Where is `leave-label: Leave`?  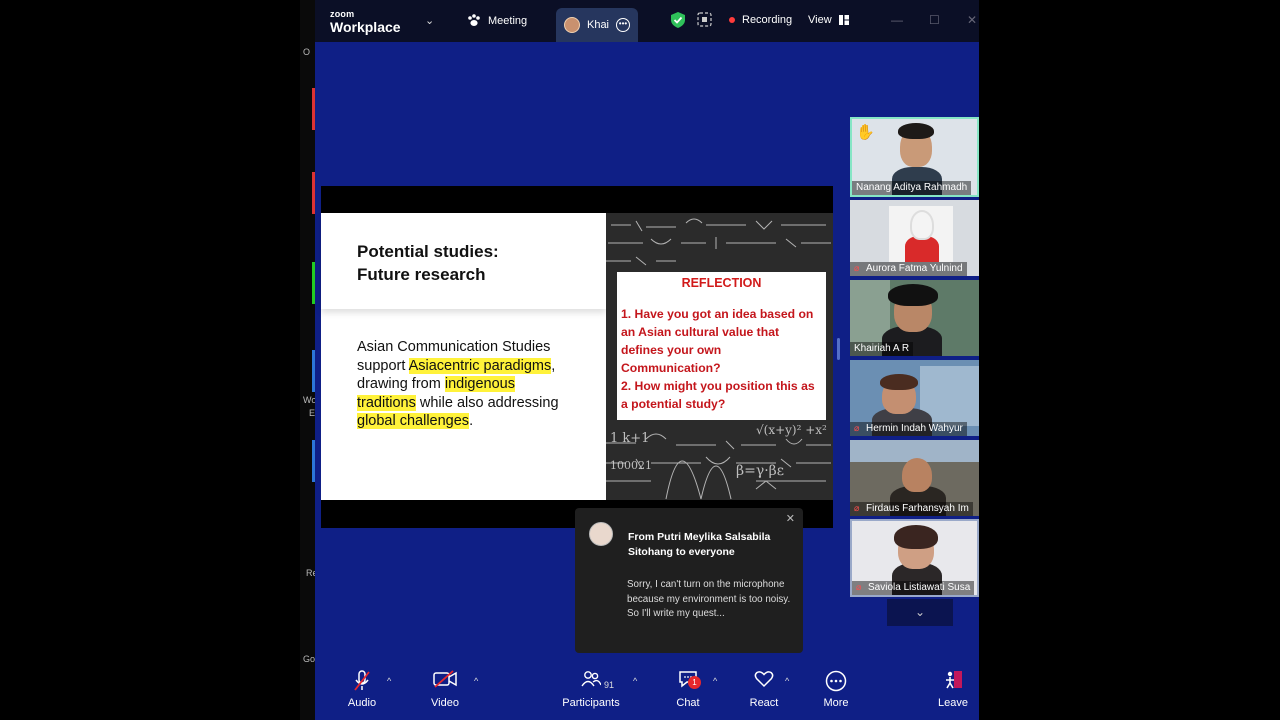 leave-label: Leave is located at coordinates (953, 703).